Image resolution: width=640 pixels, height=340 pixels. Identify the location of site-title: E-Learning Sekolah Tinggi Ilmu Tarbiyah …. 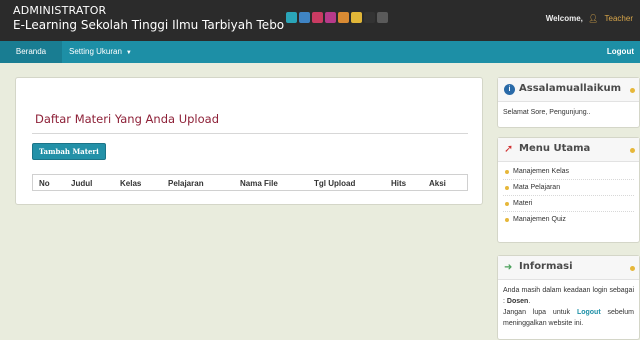
(149, 25).